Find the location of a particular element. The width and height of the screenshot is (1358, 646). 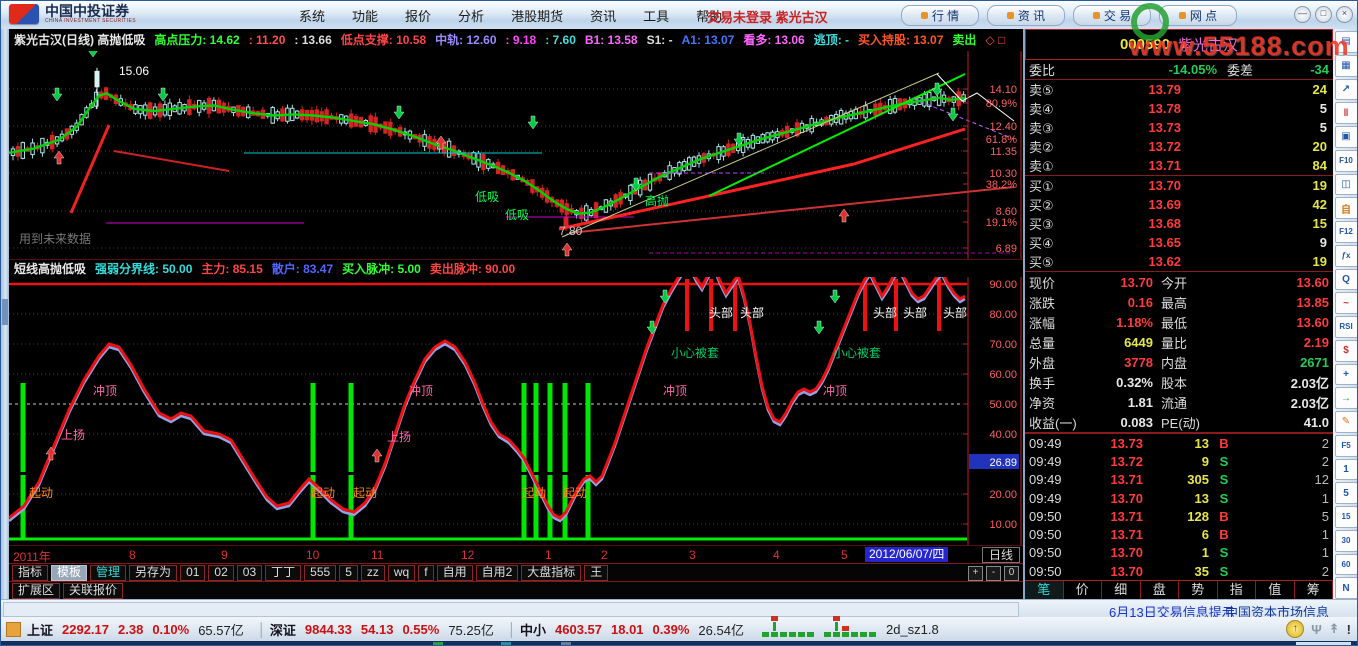

period-label: 日线 is located at coordinates (1000, 555).